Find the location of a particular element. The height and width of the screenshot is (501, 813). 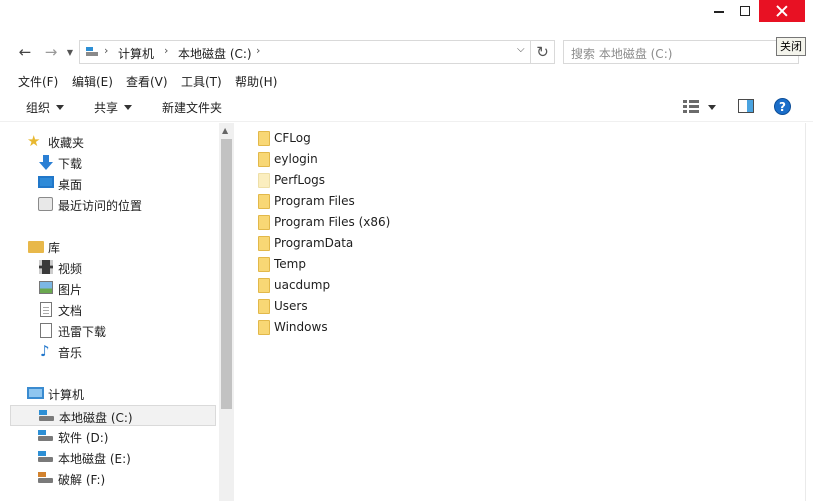

sidebar-item-thunder-downloads: 迅雷下载 is located at coordinates (113, 330).